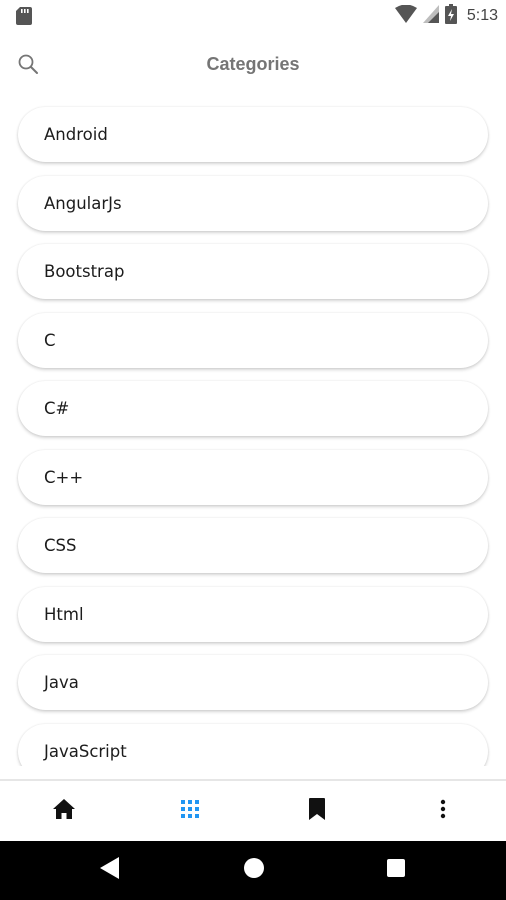 Image resolution: width=506 pixels, height=900 pixels. I want to click on system-home-button, so click(254, 870).